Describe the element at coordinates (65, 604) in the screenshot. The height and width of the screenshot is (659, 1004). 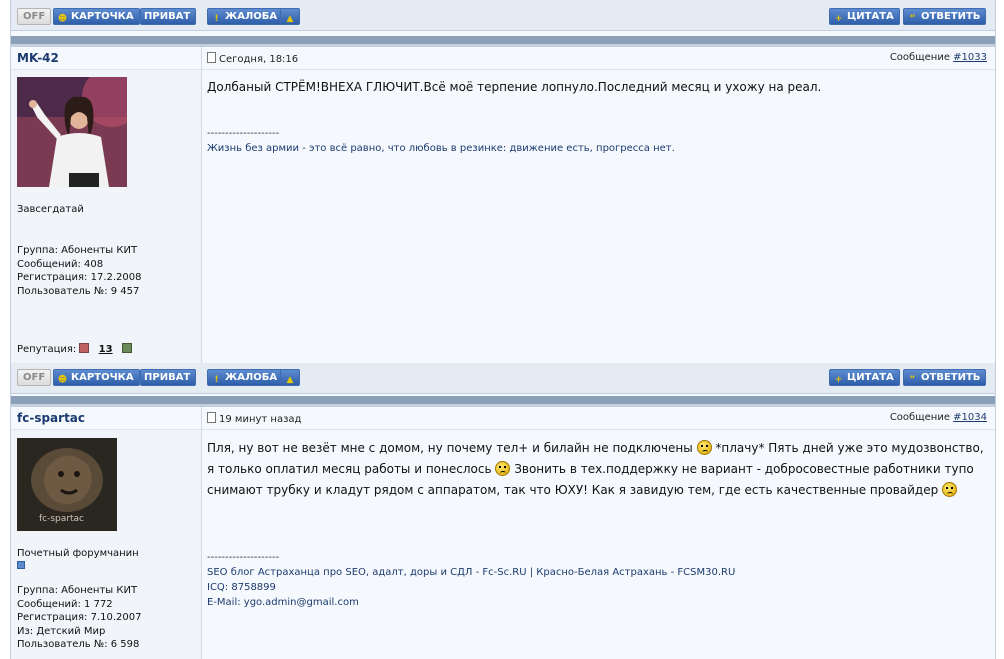
I see `user-messages: Сообщений: 1 772` at that location.